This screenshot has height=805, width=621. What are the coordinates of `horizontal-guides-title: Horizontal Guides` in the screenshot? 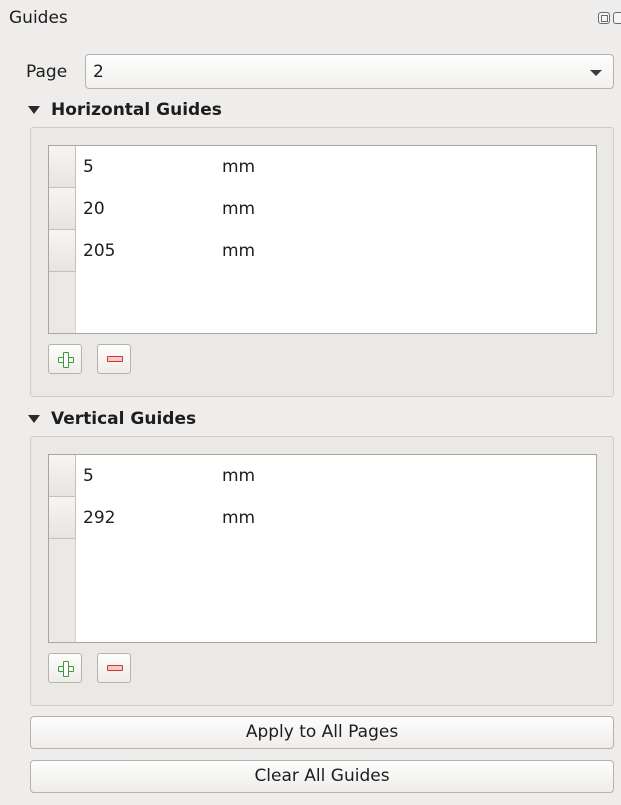 It's located at (136, 110).